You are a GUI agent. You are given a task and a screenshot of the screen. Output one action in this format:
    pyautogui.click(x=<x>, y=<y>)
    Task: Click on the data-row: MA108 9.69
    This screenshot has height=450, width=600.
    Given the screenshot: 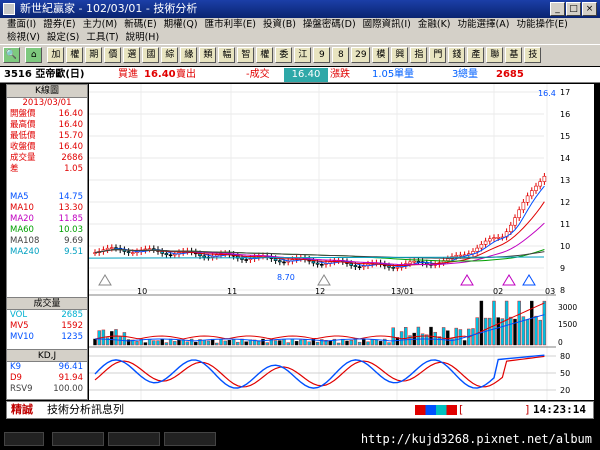 What is the action you would take?
    pyautogui.click(x=47, y=241)
    